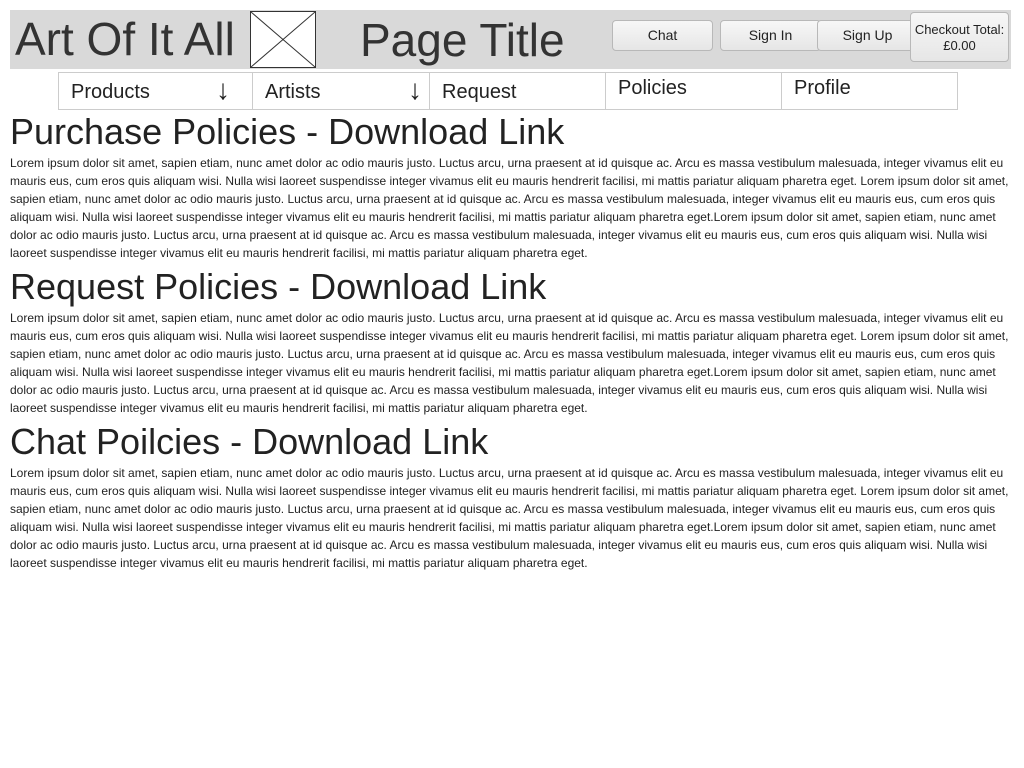  Describe the element at coordinates (517, 91) in the screenshot. I see `nav-item-request: Request` at that location.